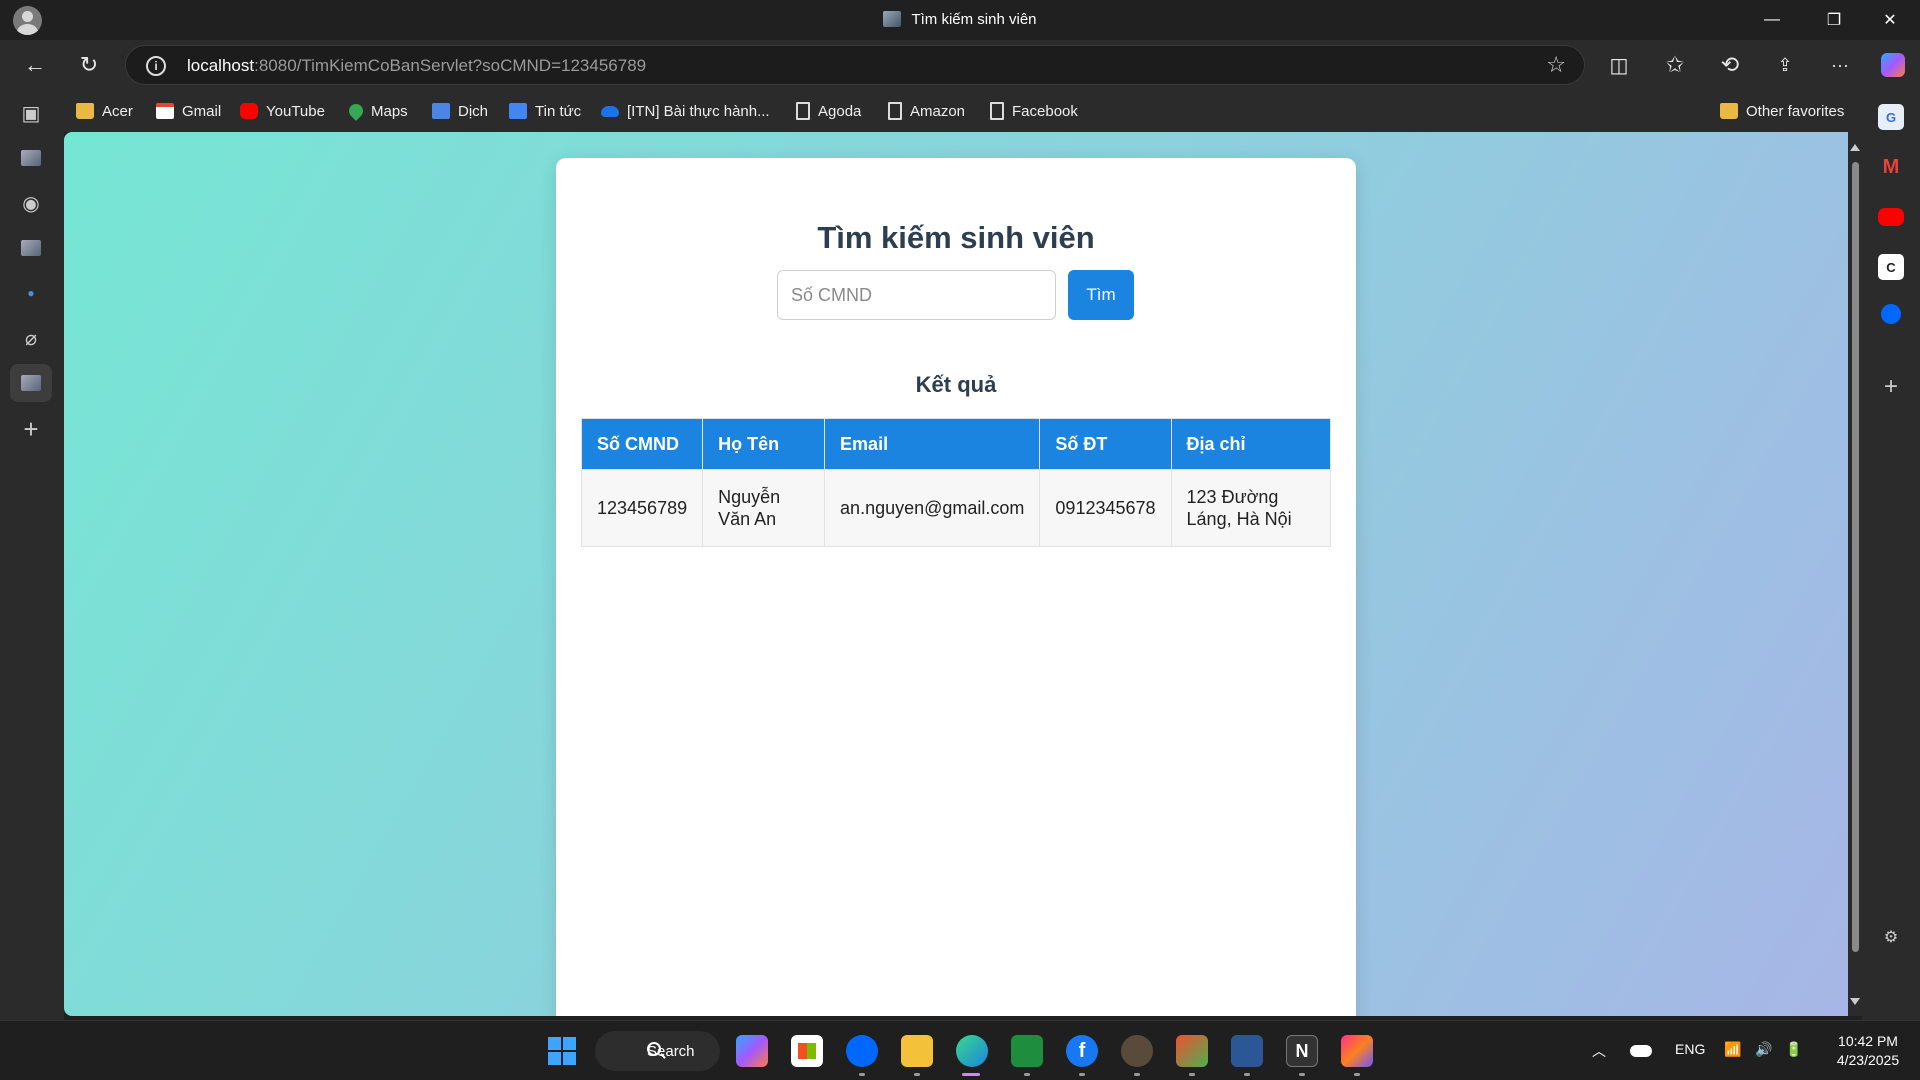 This screenshot has height=1080, width=1920. Describe the element at coordinates (932, 444) in the screenshot. I see `column-header-email: Email` at that location.